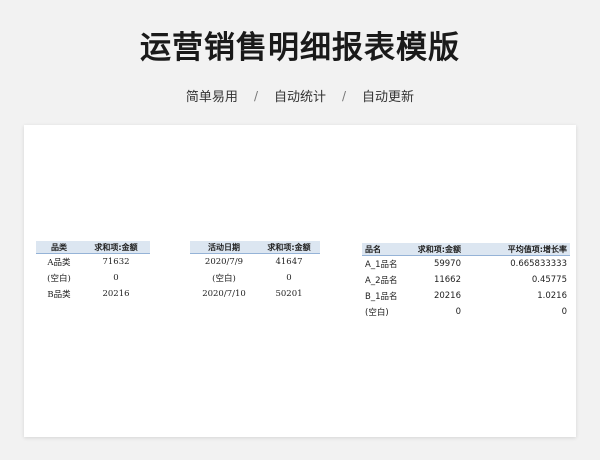 The image size is (600, 460). Describe the element at coordinates (211, 97) in the screenshot. I see `feature-easy: 简单易用` at that location.